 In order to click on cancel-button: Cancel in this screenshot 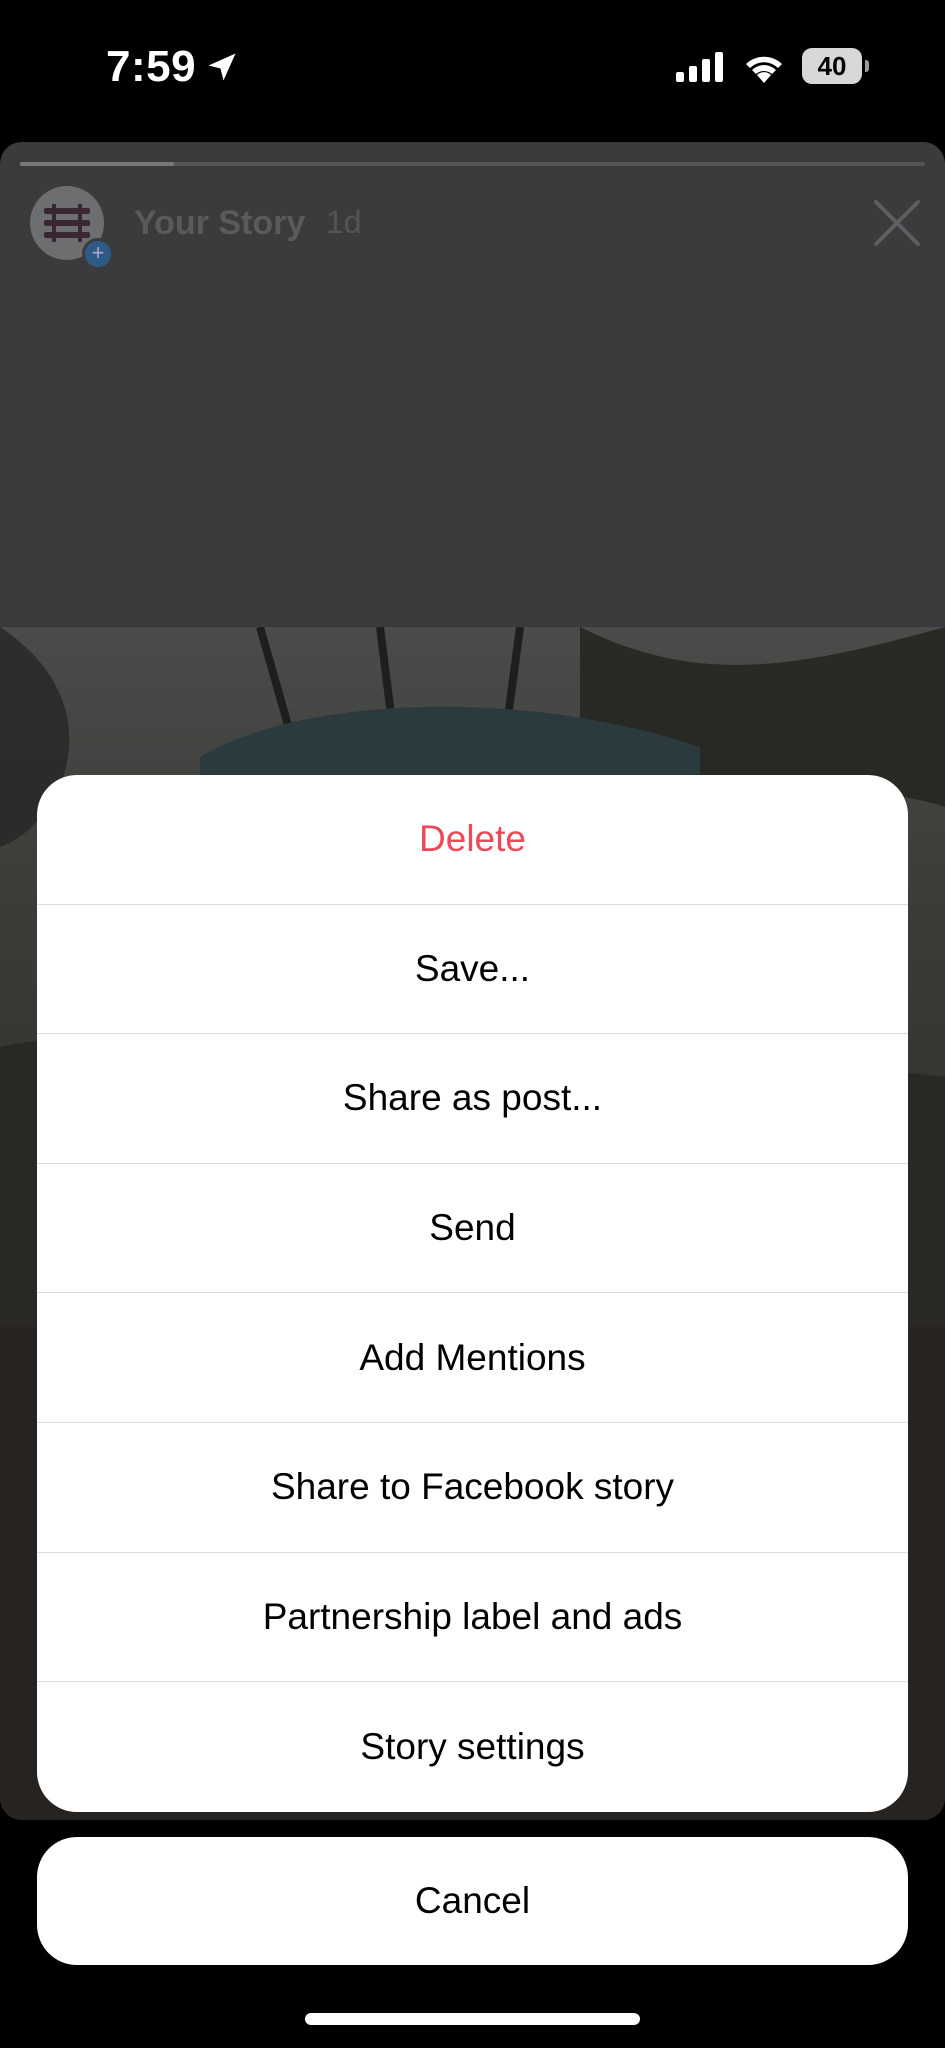, I will do `click(472, 1901)`.